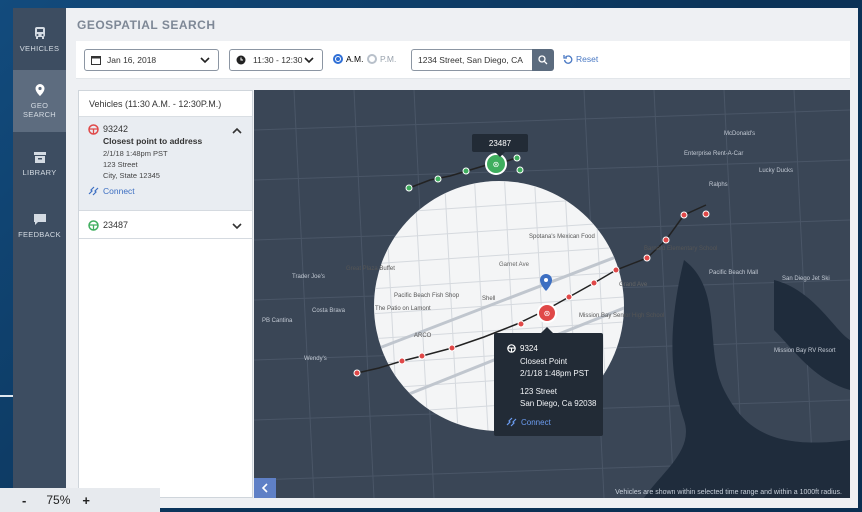 Image resolution: width=862 pixels, height=512 pixels. I want to click on map-label: PB Cantina, so click(277, 321).